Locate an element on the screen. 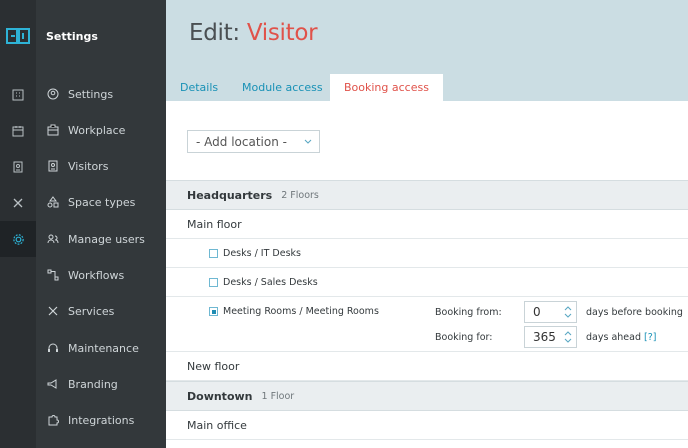  sidebar-item-label: Visitors is located at coordinates (88, 166).